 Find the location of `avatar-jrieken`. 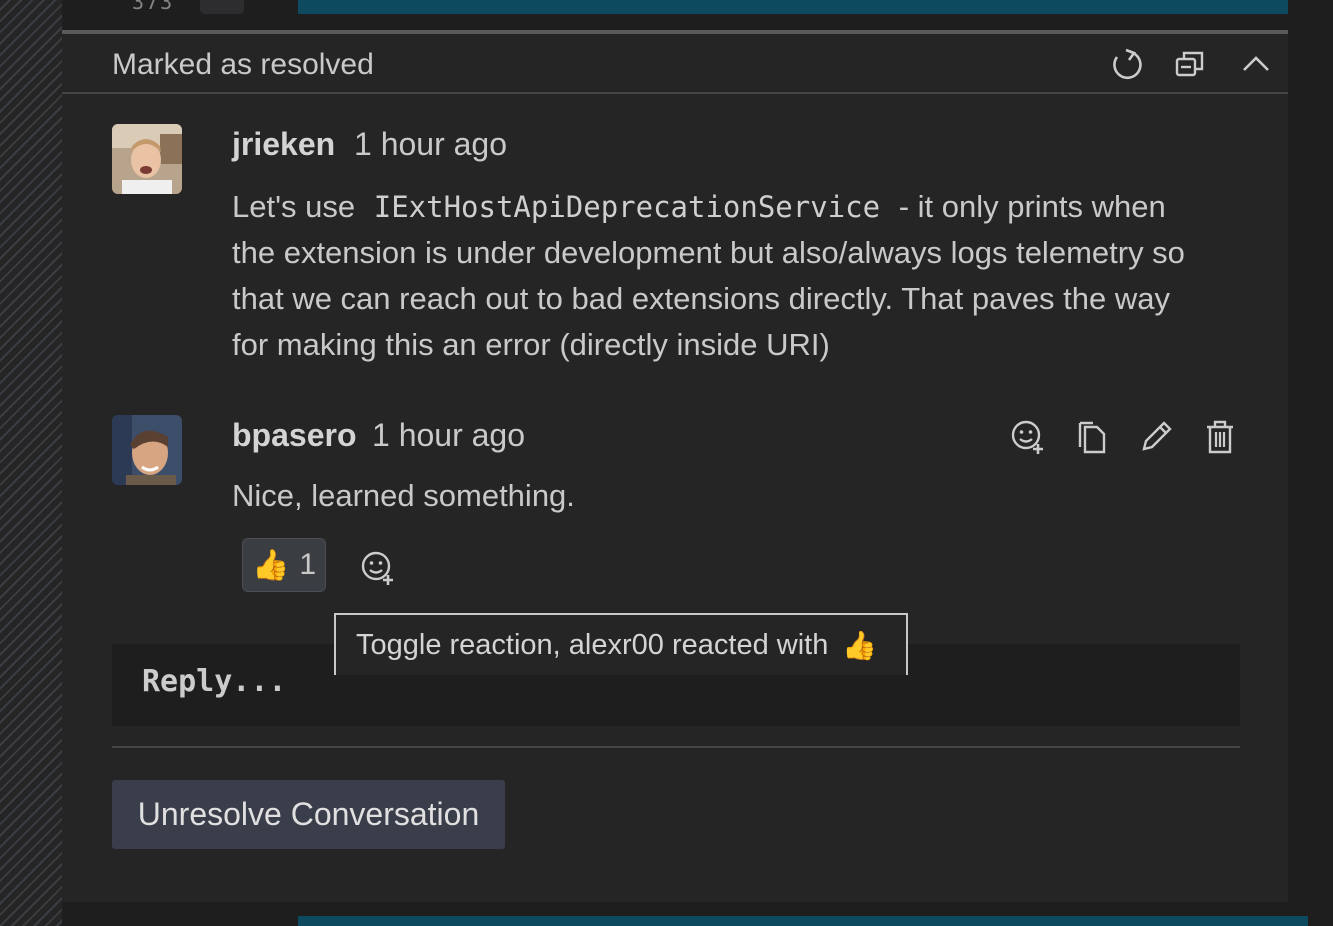

avatar-jrieken is located at coordinates (147, 159).